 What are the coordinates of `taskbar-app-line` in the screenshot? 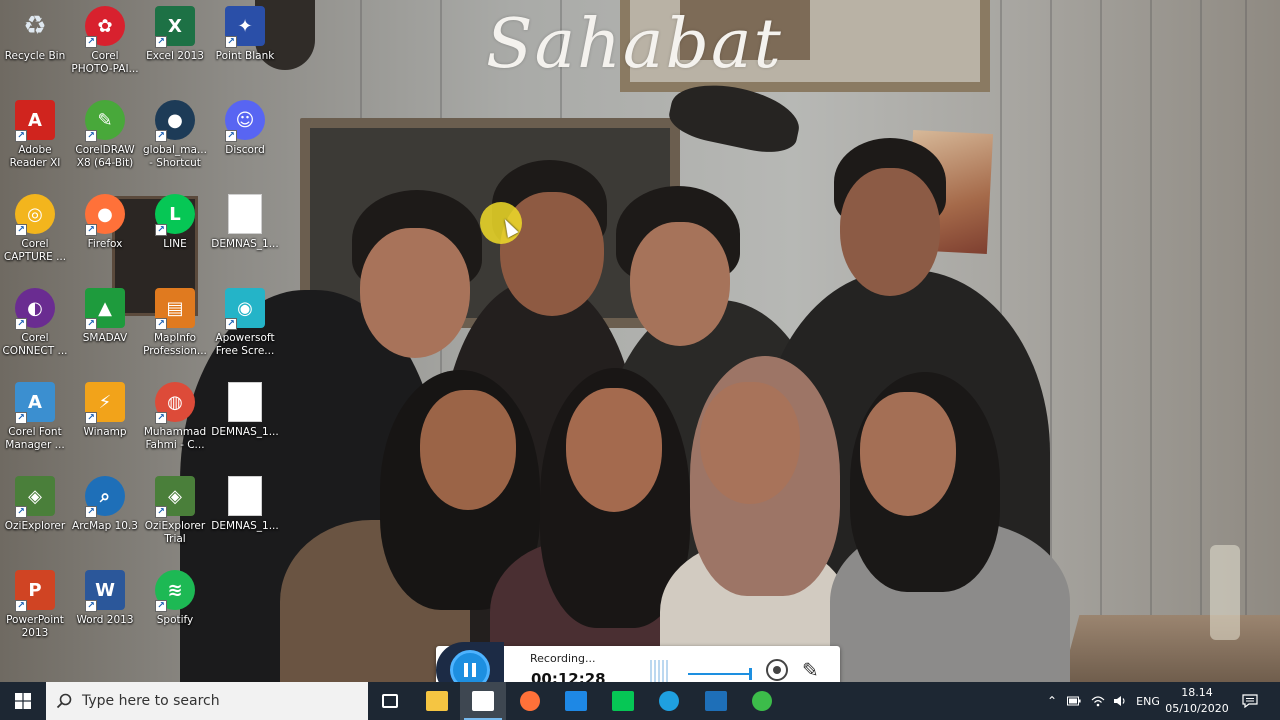 It's located at (623, 701).